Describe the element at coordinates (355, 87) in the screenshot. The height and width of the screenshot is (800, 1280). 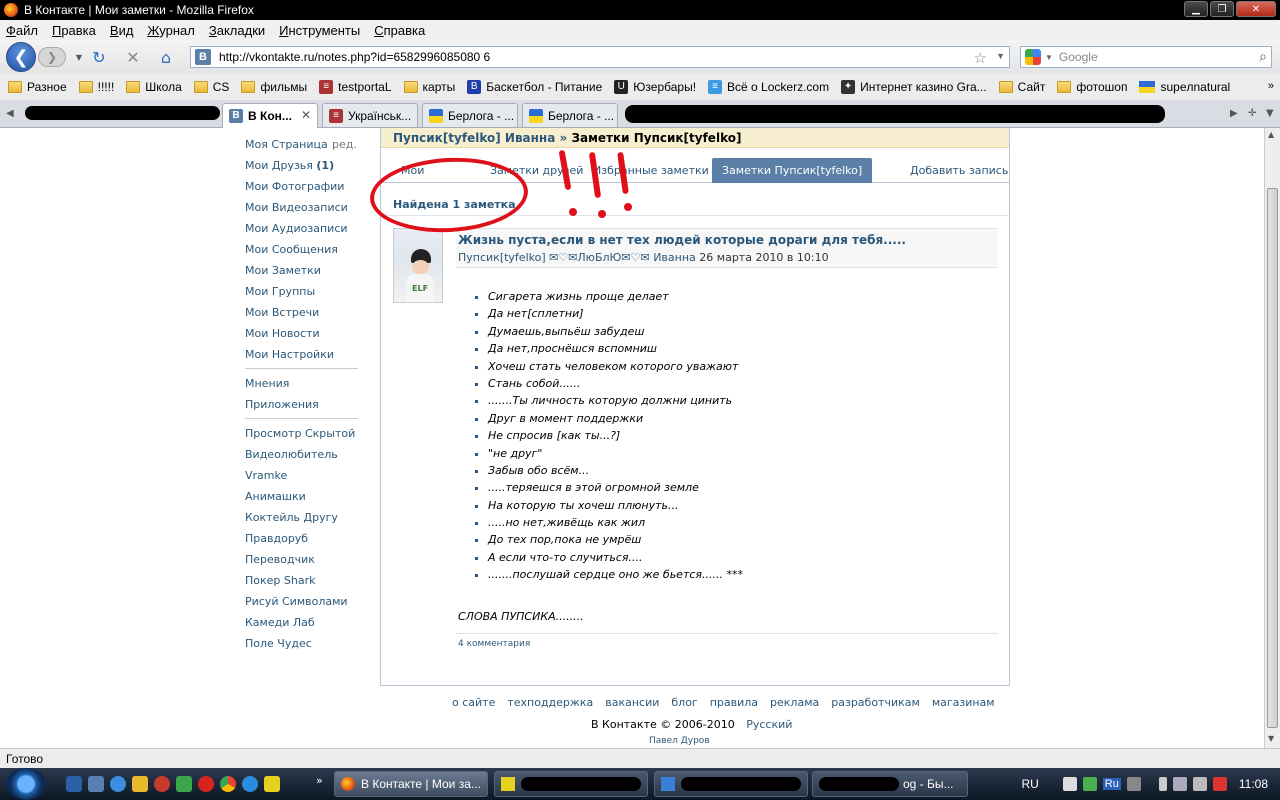
I see `bookmark-item: ≡ testportaL` at that location.